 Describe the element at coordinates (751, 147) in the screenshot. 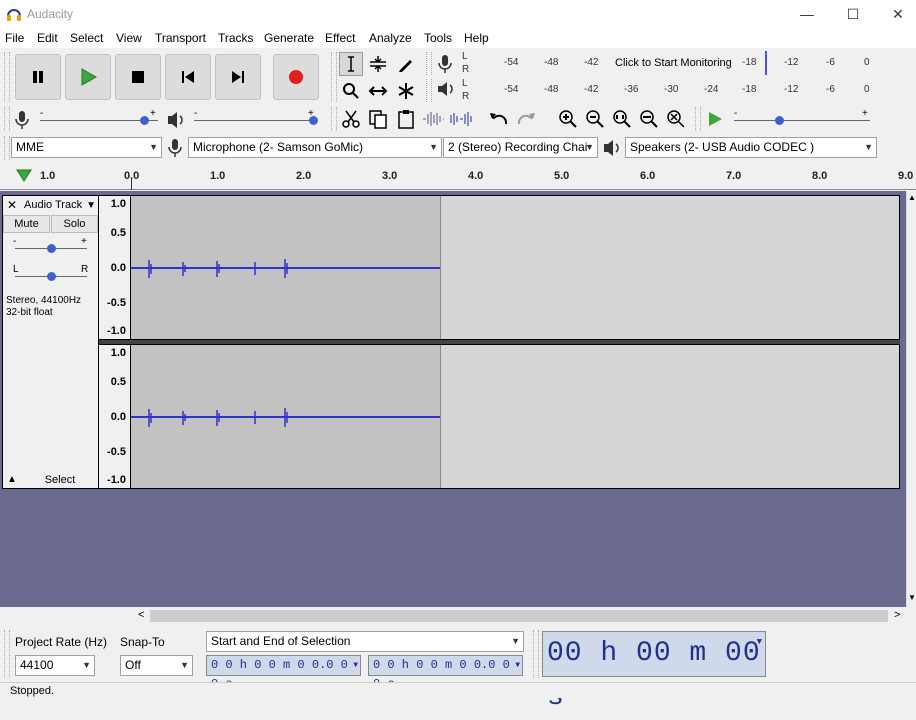

I see `playback-device-dropdown: Speakers (2- USB Audio CODEC ) ▼` at that location.